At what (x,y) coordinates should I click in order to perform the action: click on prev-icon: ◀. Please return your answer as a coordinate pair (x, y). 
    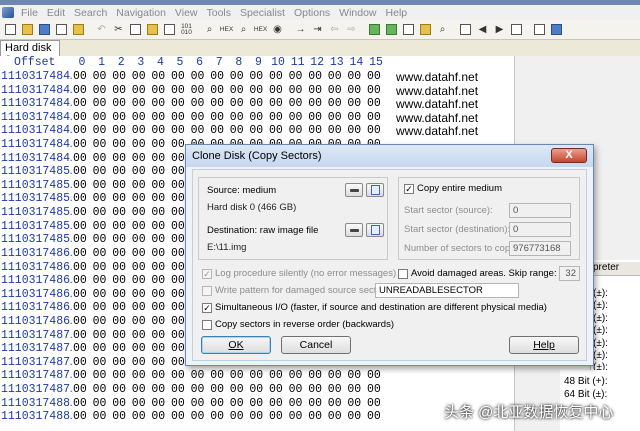
    Looking at the image, I should click on (482, 30).